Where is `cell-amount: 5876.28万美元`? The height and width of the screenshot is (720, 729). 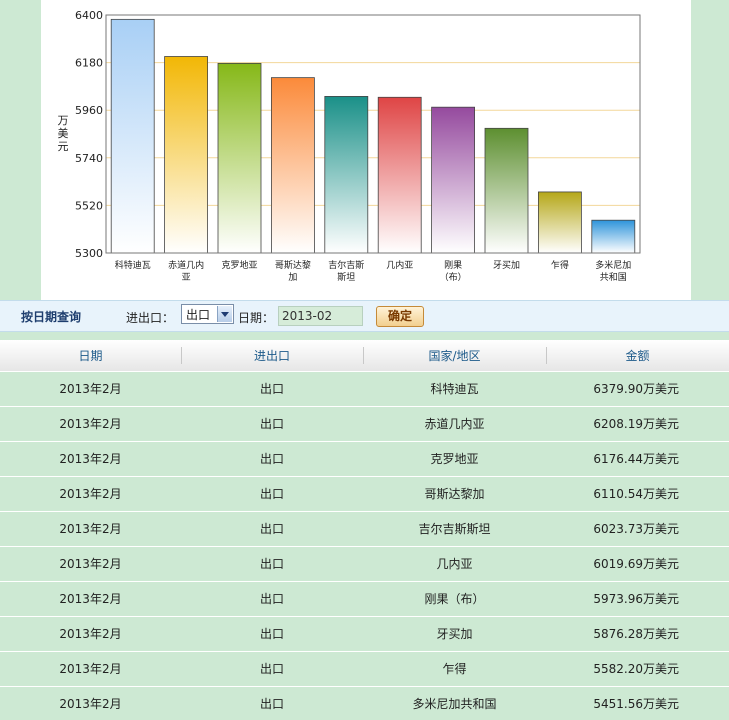
cell-amount: 5876.28万美元 is located at coordinates (637, 633).